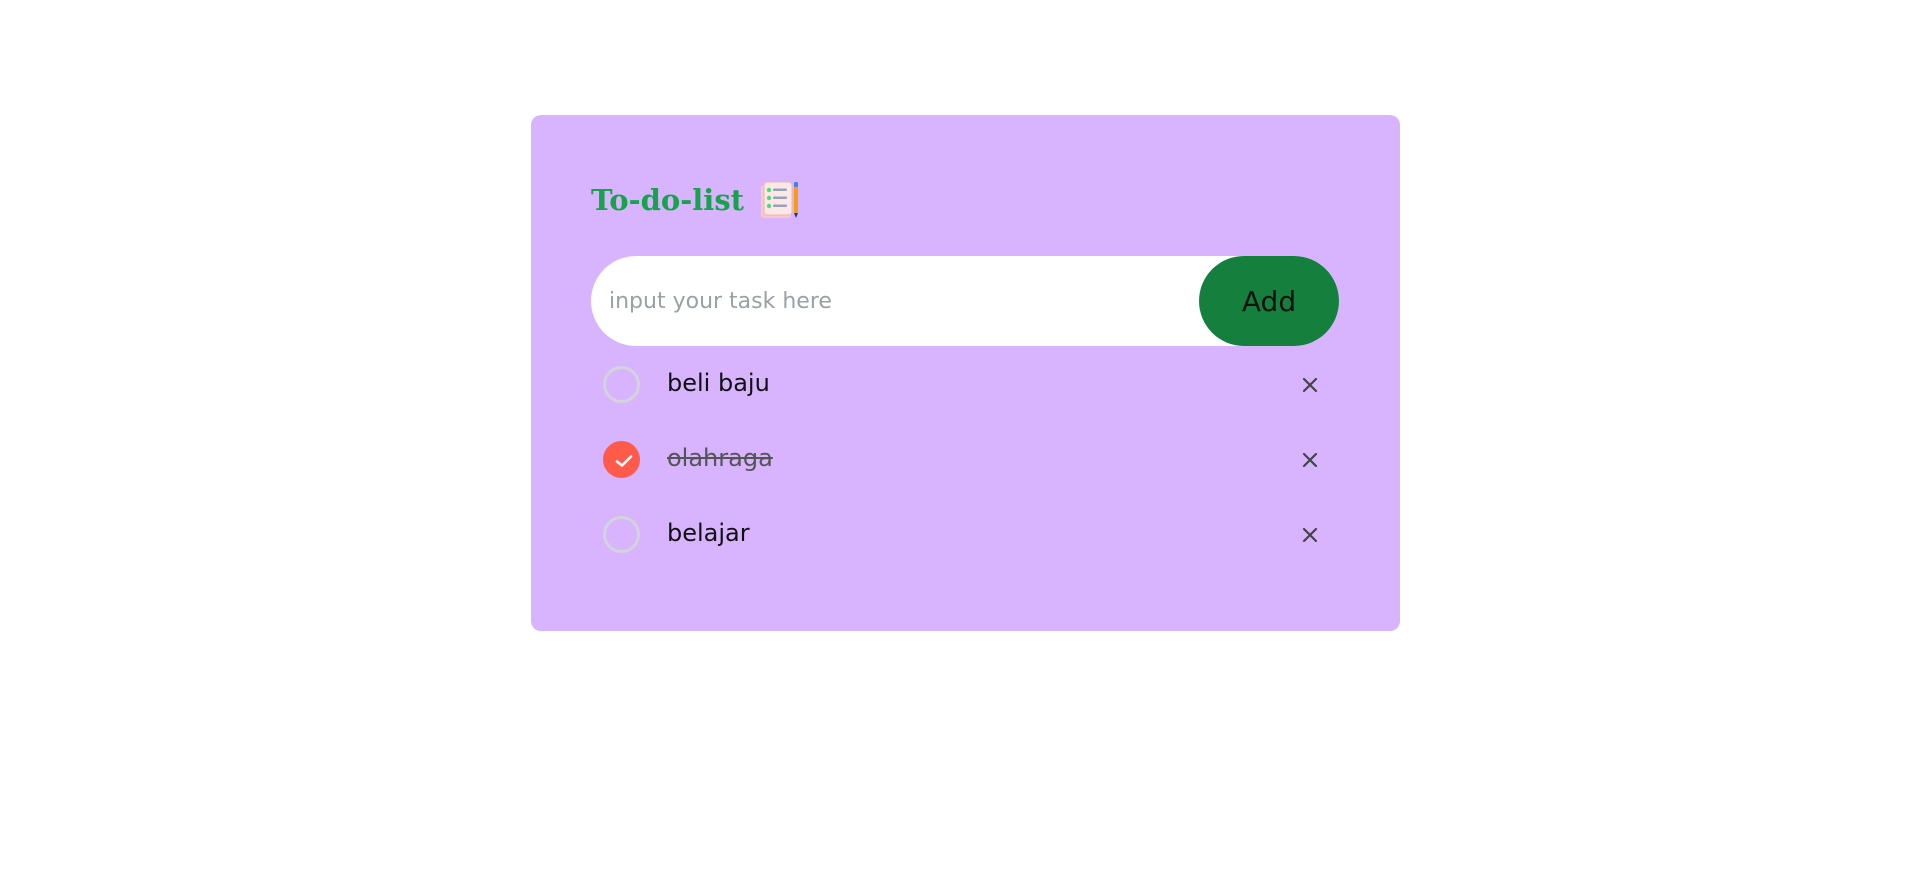 The height and width of the screenshot is (884, 1920). What do you see at coordinates (895, 301) in the screenshot?
I see `task-input` at bounding box center [895, 301].